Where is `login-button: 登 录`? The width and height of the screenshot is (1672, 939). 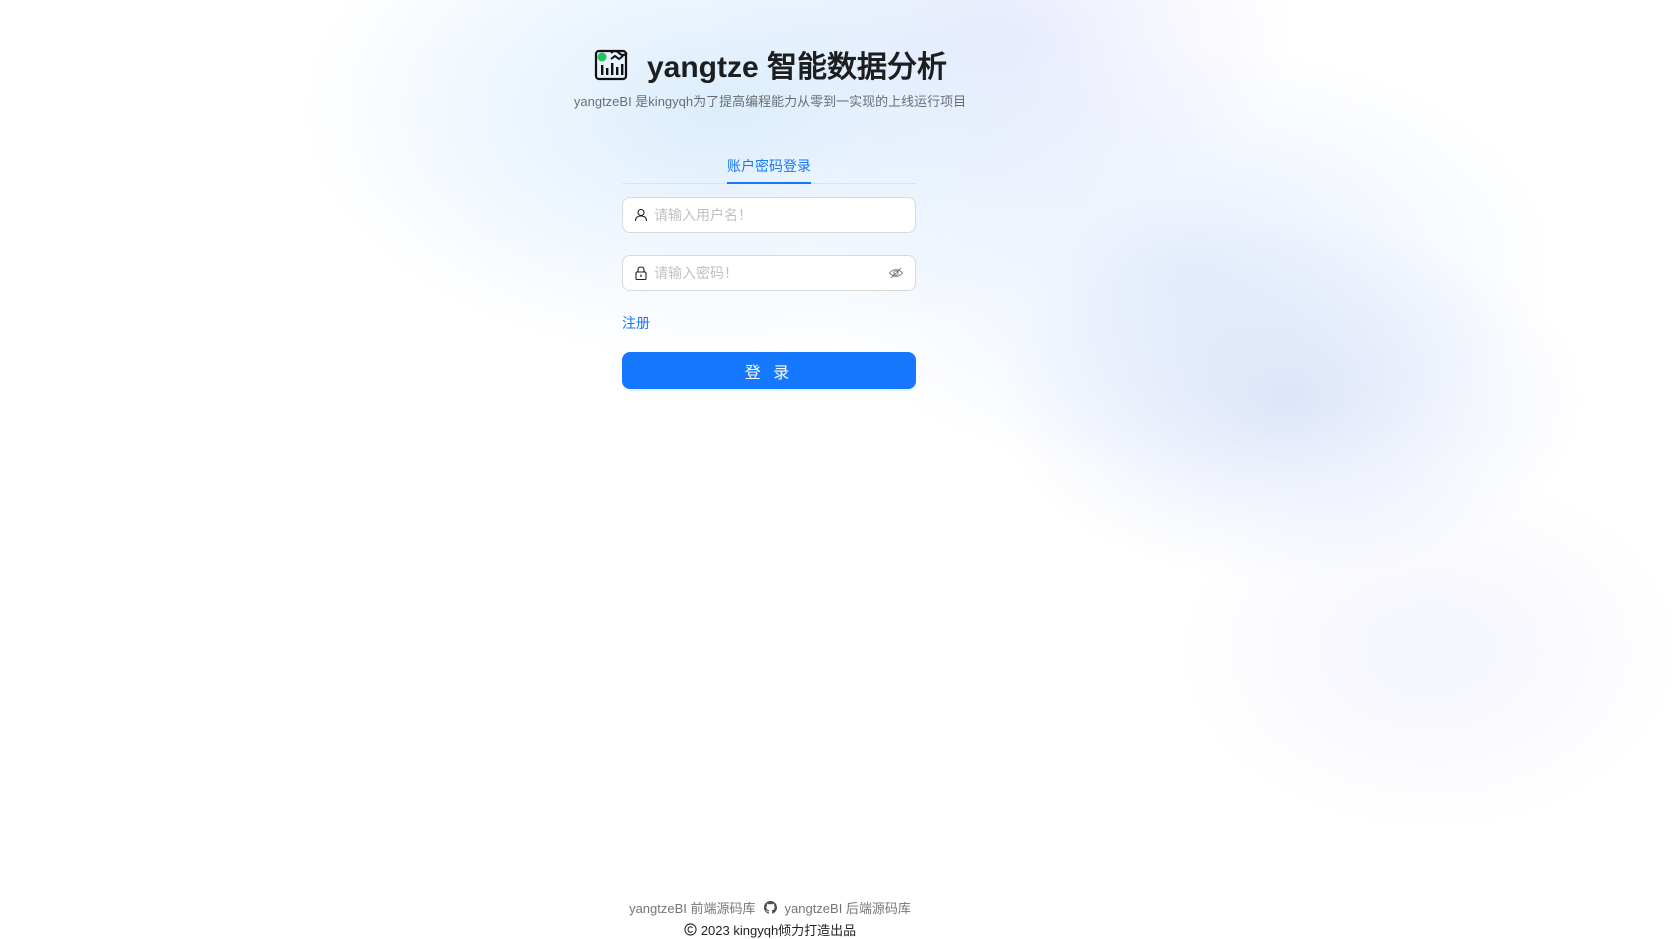
login-button: 登 录 is located at coordinates (769, 370).